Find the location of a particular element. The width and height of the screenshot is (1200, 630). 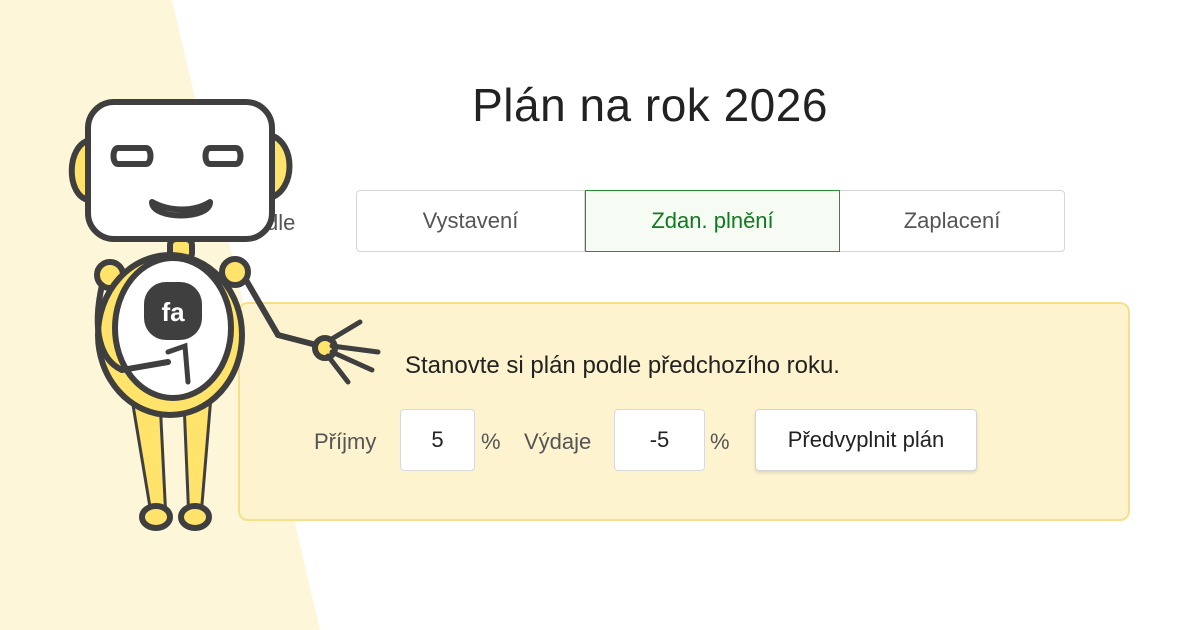

expenses-percent-input is located at coordinates (659, 440).